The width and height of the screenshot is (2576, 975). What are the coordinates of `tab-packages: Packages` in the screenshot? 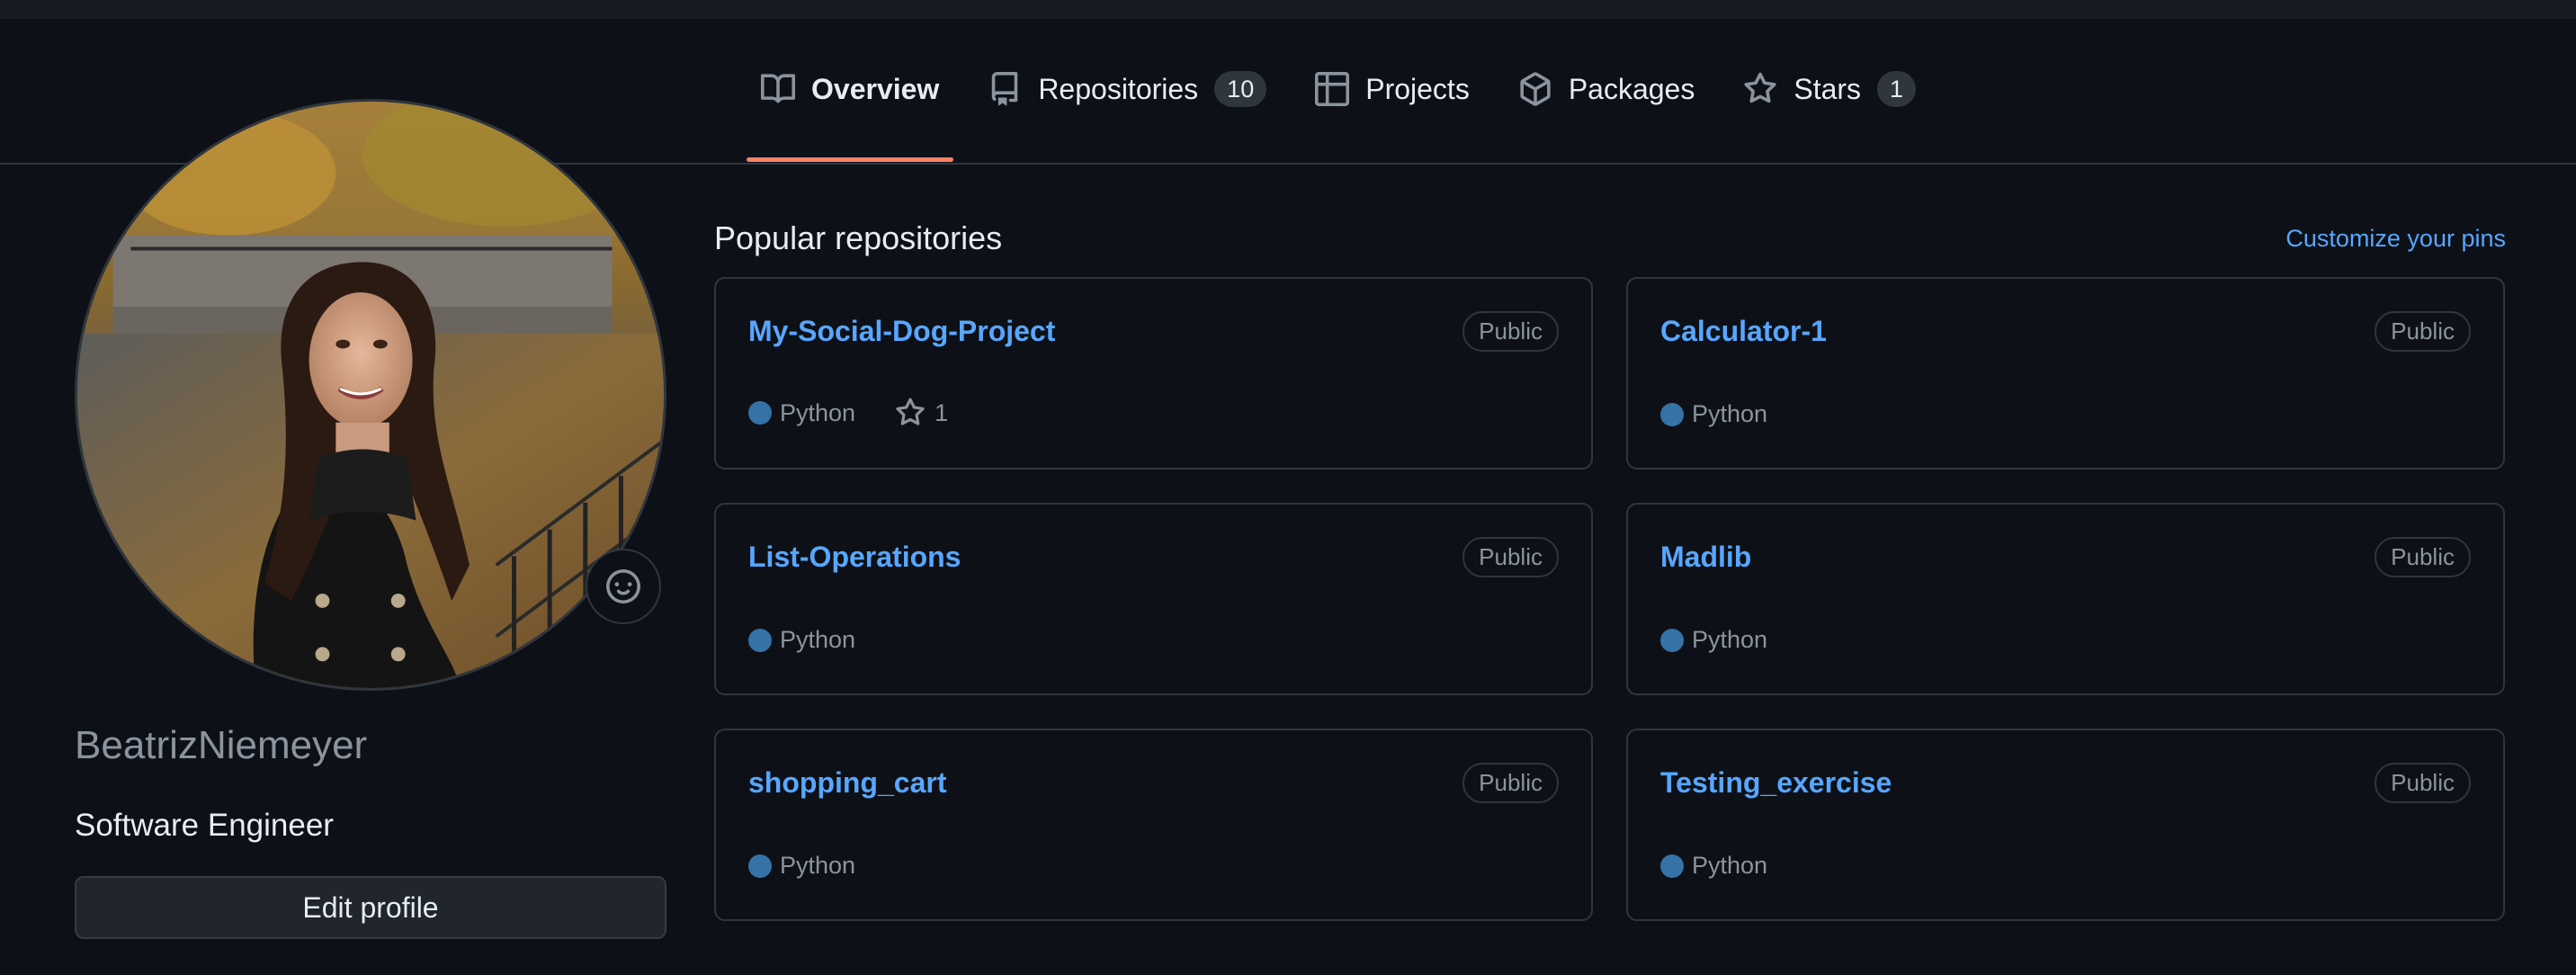 It's located at (1607, 89).